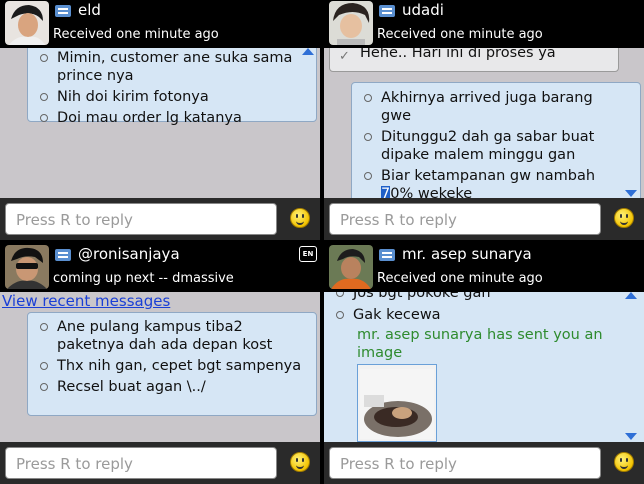 The width and height of the screenshot is (644, 484). What do you see at coordinates (473, 297) in the screenshot?
I see `message-text: Jos bgt pokoke gan` at bounding box center [473, 297].